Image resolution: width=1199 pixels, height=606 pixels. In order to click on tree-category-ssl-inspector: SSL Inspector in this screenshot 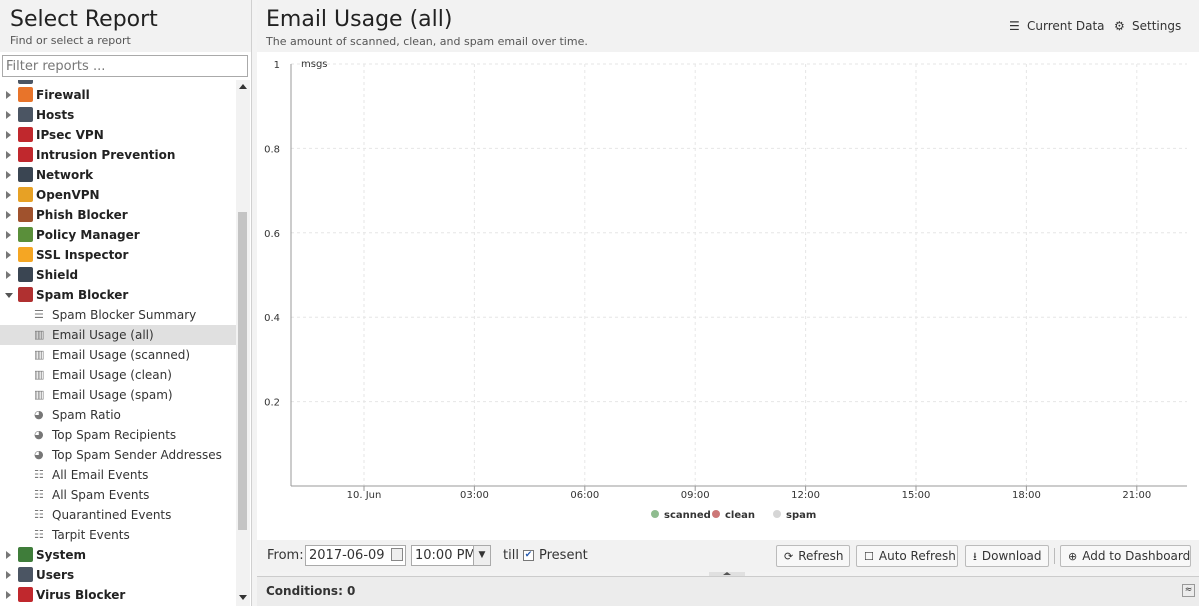, I will do `click(118, 255)`.